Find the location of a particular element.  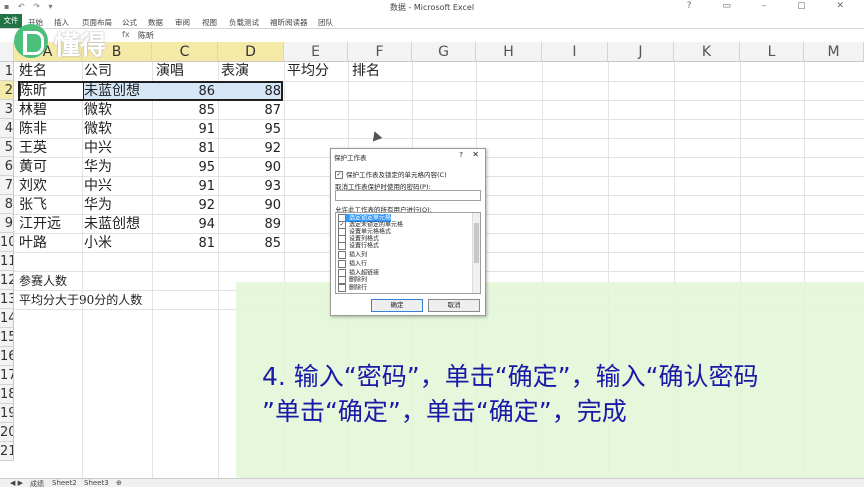

cell-e1: 平均分 is located at coordinates (317, 71).